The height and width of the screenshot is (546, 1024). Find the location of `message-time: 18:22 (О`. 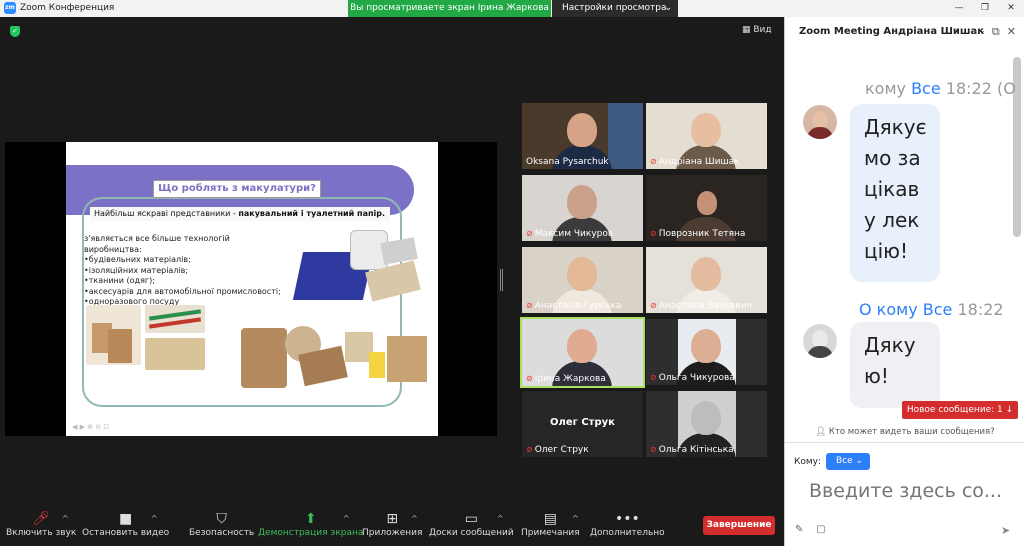

message-time: 18:22 (О is located at coordinates (978, 88).